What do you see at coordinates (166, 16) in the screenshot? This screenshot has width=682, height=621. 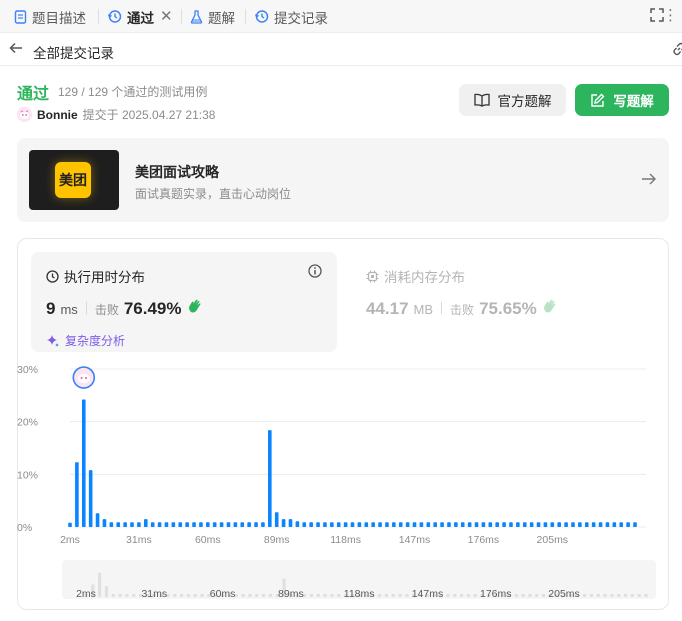 I see `close-tab-icon: ✕` at bounding box center [166, 16].